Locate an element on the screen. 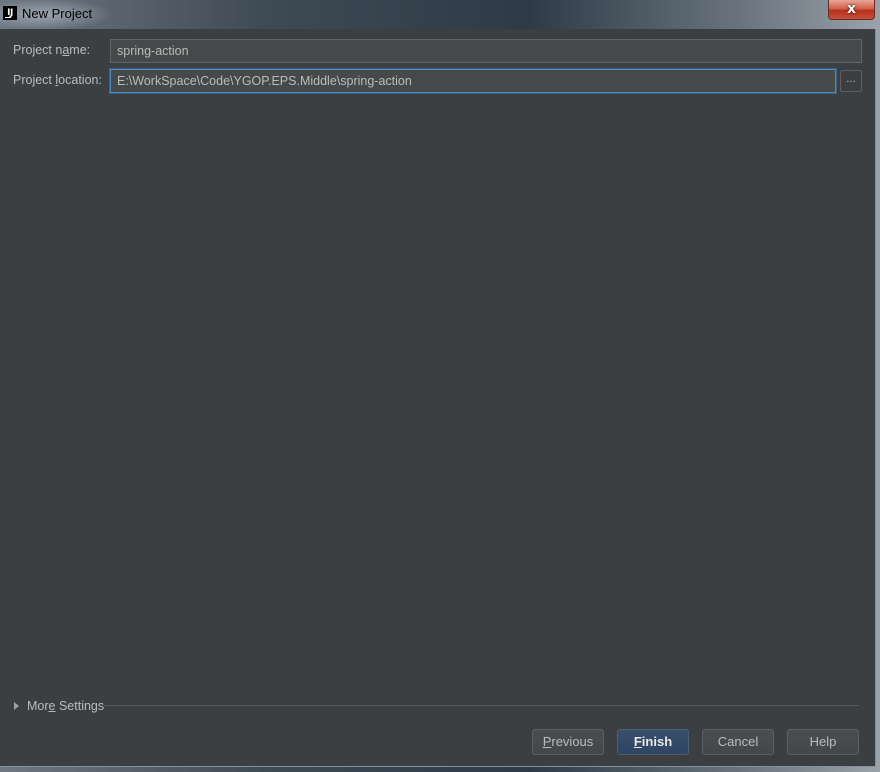 The width and height of the screenshot is (880, 772). intellij-idea-icon: IJ is located at coordinates (10, 13).